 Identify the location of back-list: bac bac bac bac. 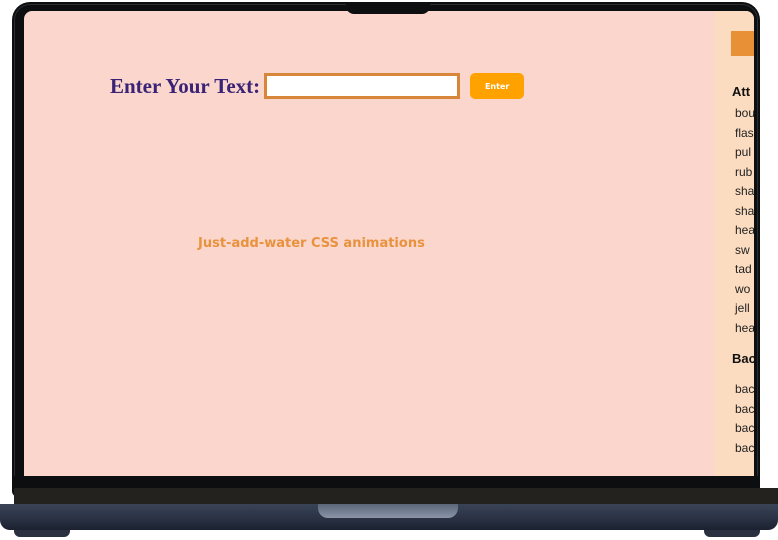
(744, 419).